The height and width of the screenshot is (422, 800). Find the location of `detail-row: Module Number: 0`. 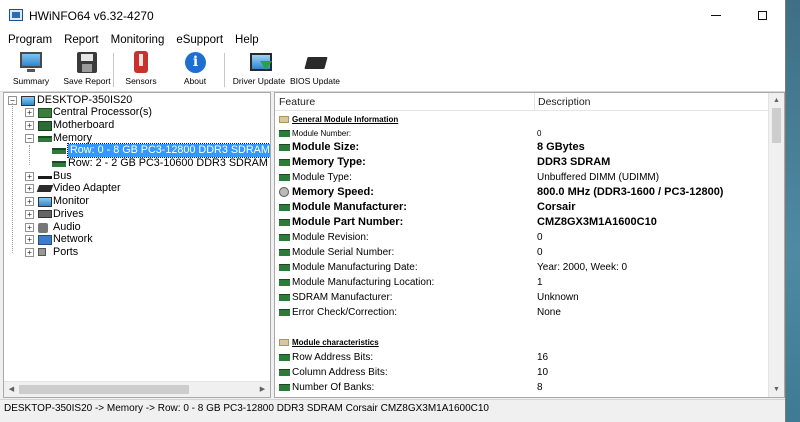

detail-row: Module Number: 0 is located at coordinates (522, 133).